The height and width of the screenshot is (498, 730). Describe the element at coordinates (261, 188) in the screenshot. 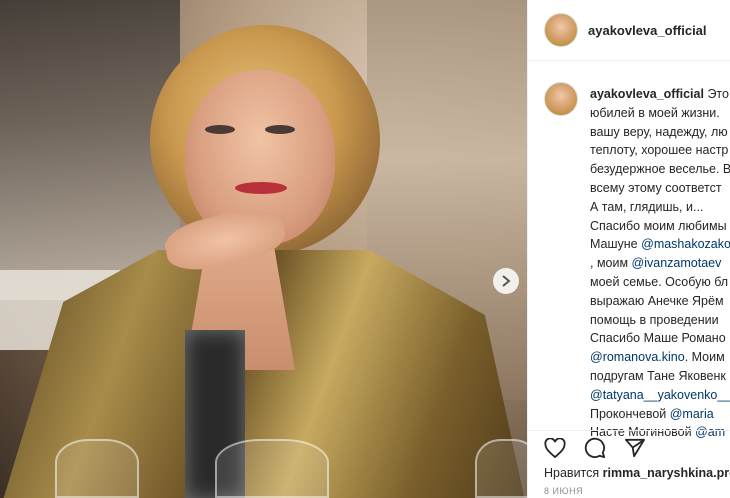

I see `photo-lips` at that location.